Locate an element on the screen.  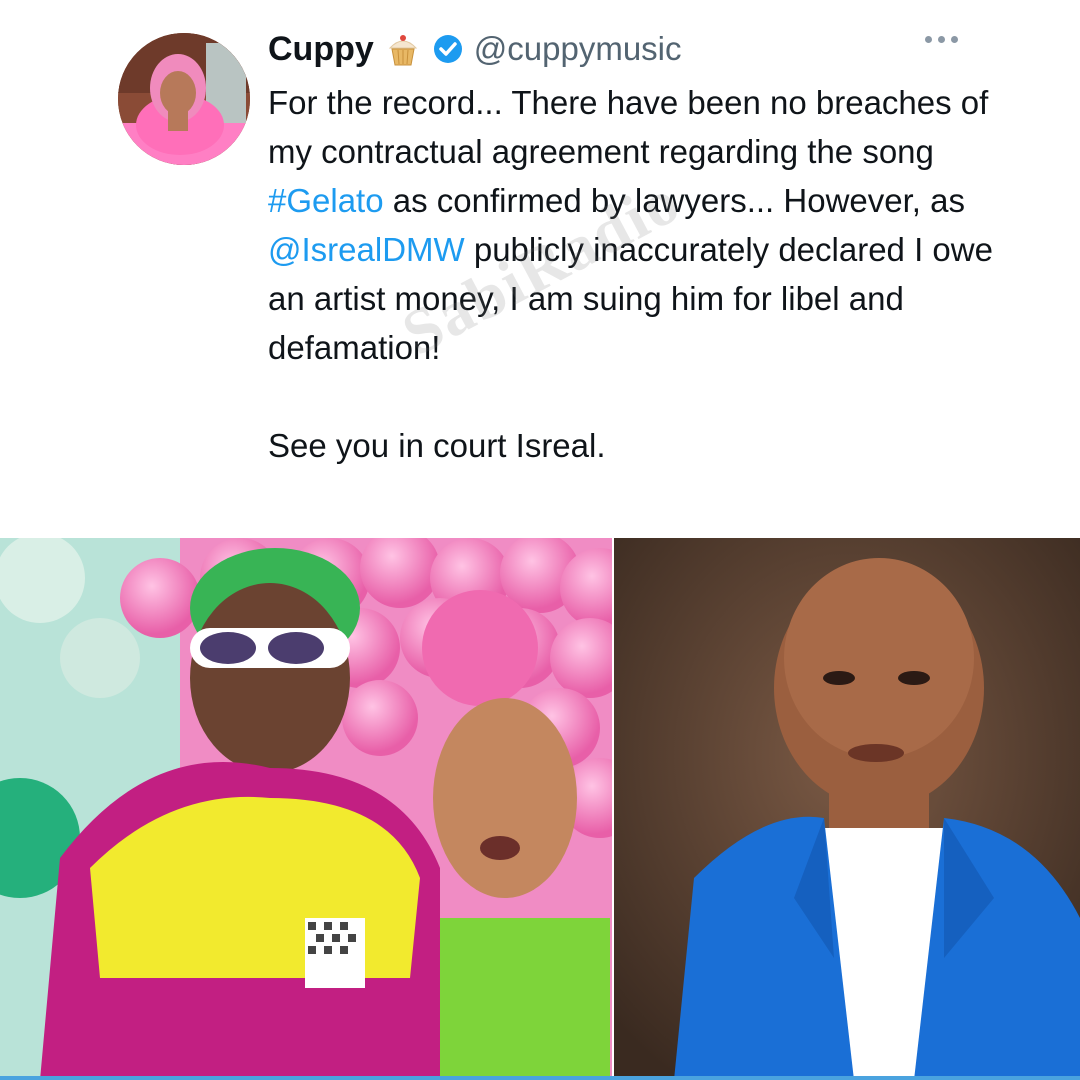
bottom-divider is located at coordinates (540, 1078).